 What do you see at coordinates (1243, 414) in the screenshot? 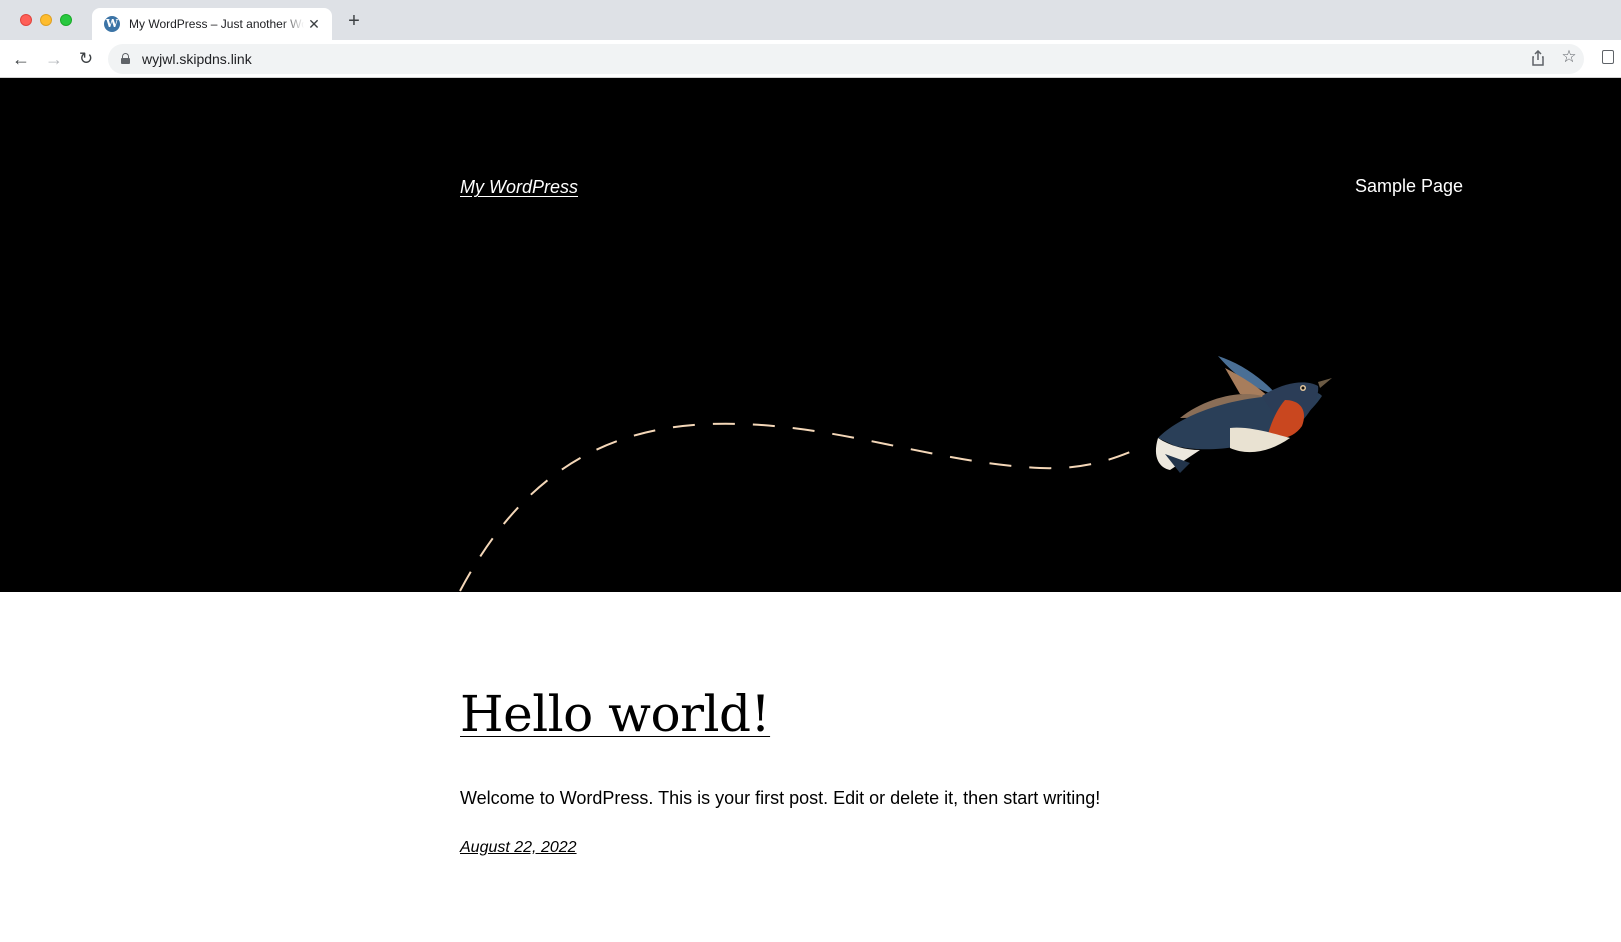
I see `bird-illustration` at bounding box center [1243, 414].